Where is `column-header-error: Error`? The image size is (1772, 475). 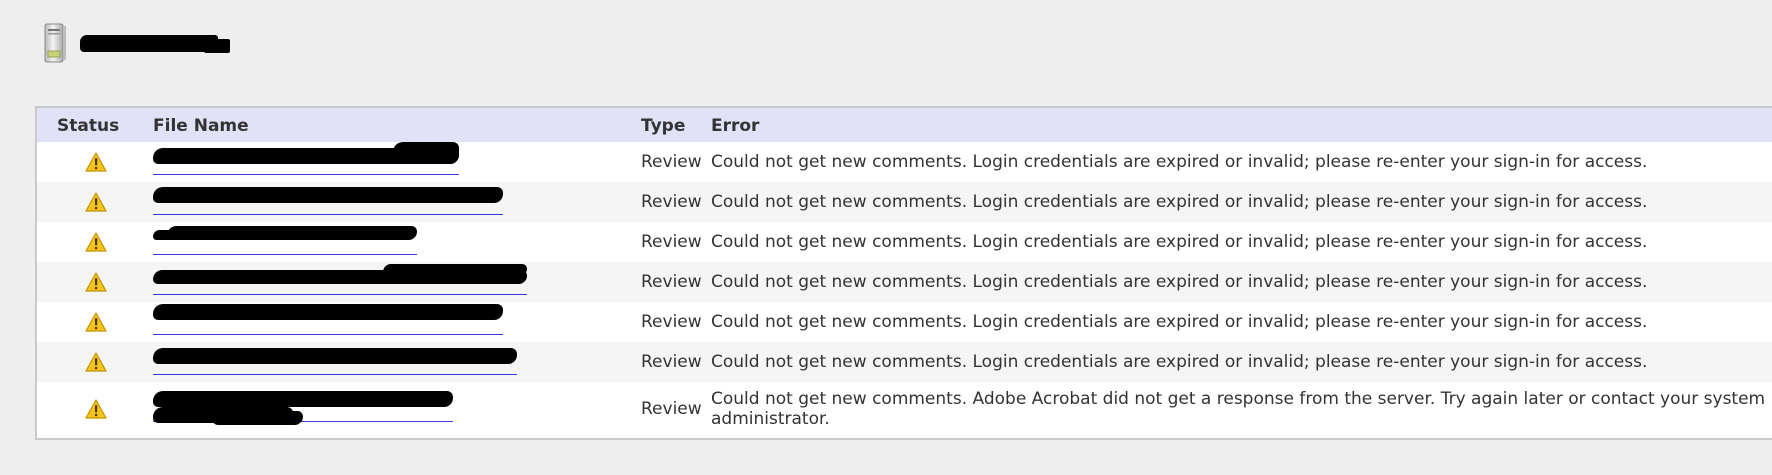 column-header-error: Error is located at coordinates (1241, 125).